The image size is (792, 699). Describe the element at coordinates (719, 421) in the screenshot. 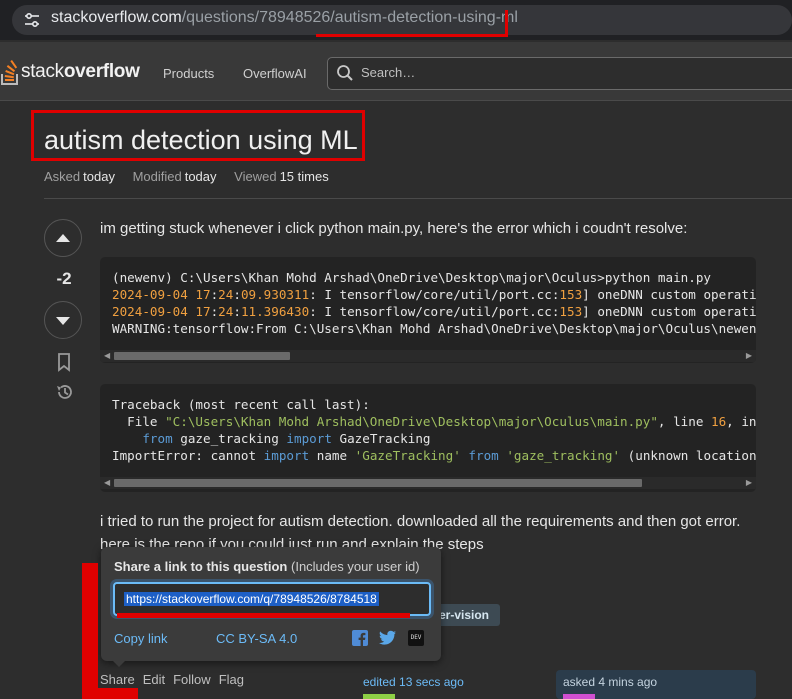

I see `code-token: 16` at that location.